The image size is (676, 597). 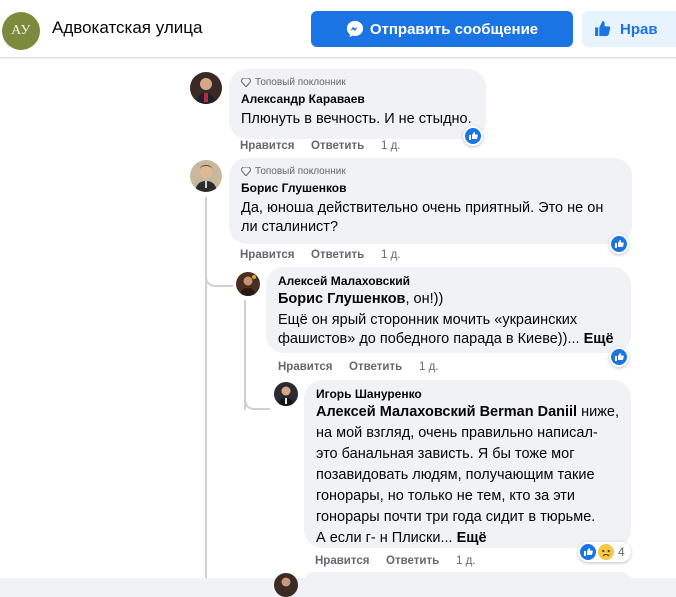 I want to click on mention-link: Алексей Малаховский Berman Daniil, so click(x=446, y=412).